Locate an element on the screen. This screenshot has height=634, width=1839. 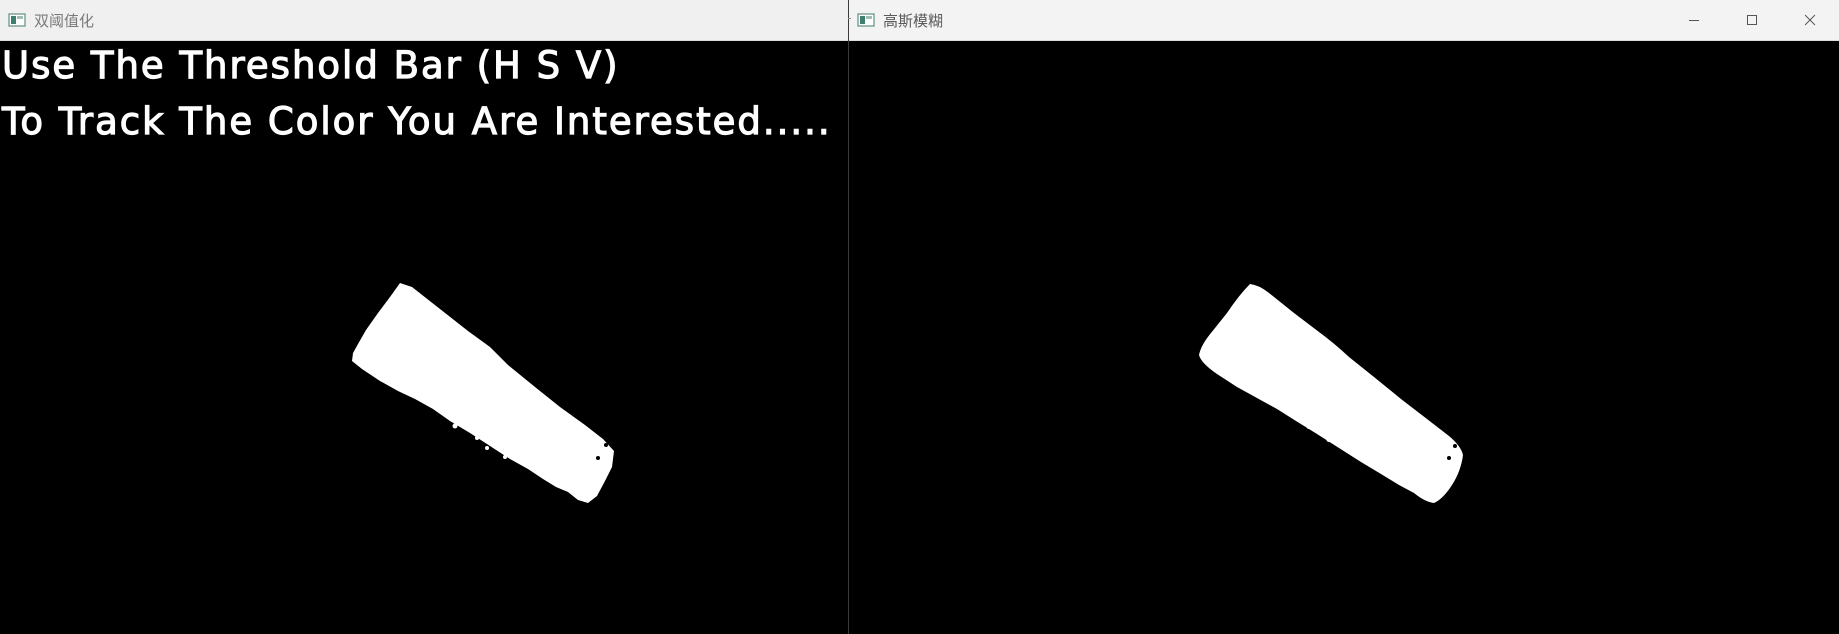
close-icon is located at coordinates (1810, 20).